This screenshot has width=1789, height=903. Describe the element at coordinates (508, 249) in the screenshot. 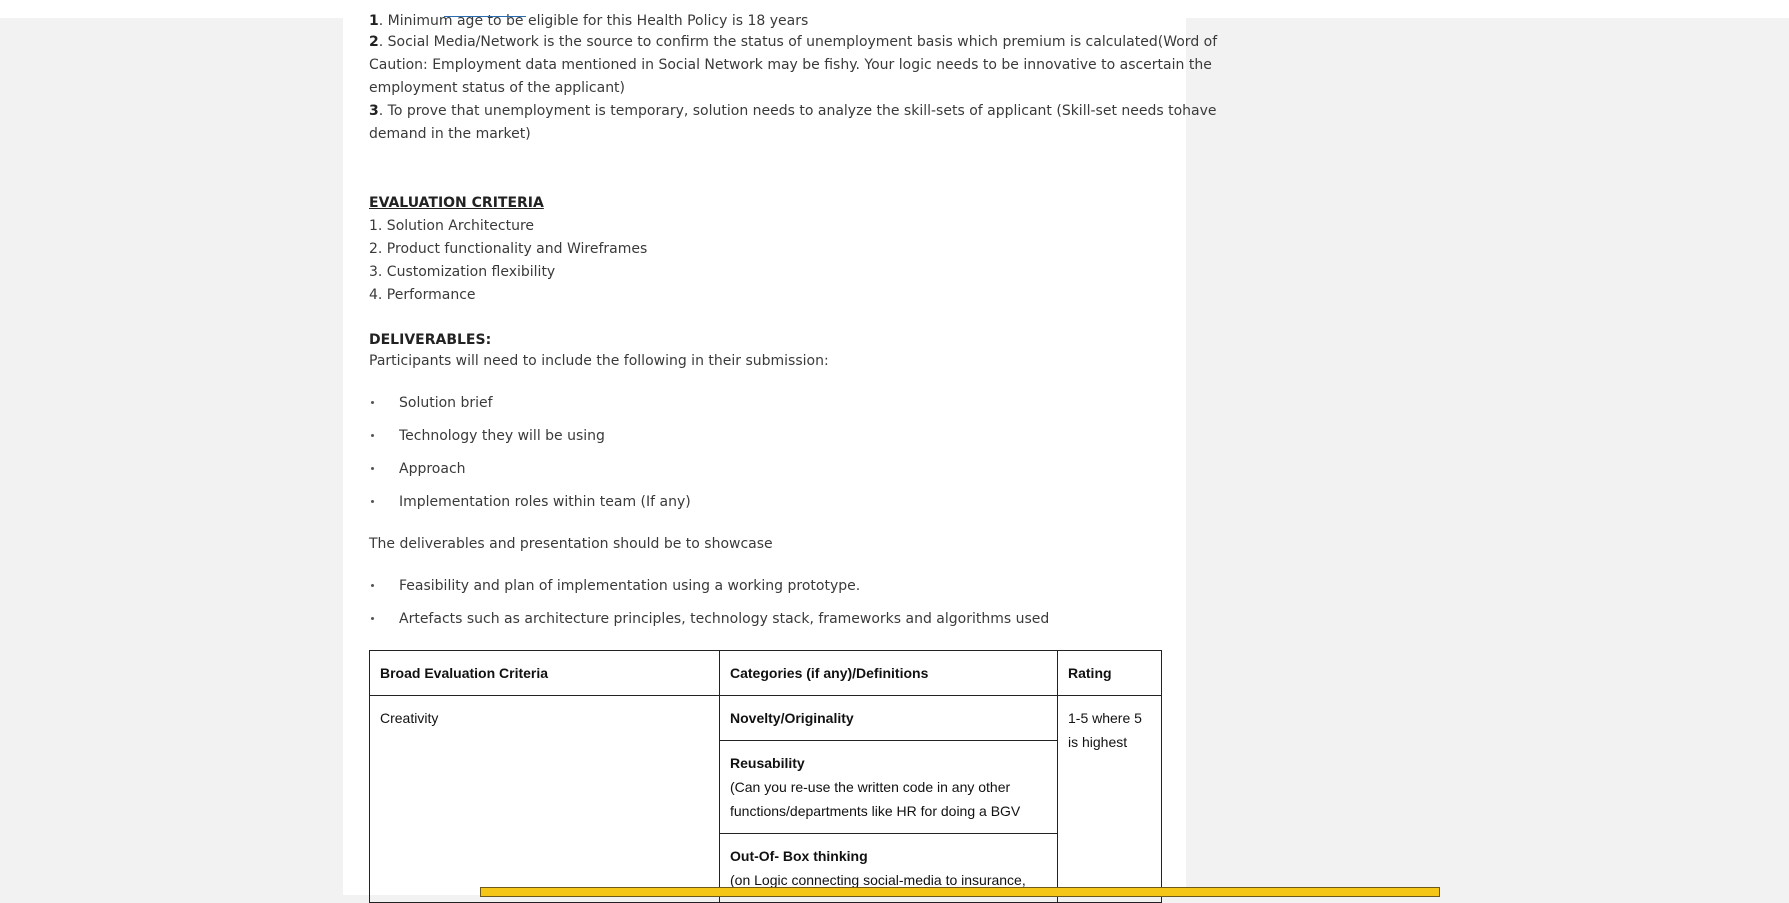

I see `evaluation-item: 2. Product functionality and Wireframes` at that location.